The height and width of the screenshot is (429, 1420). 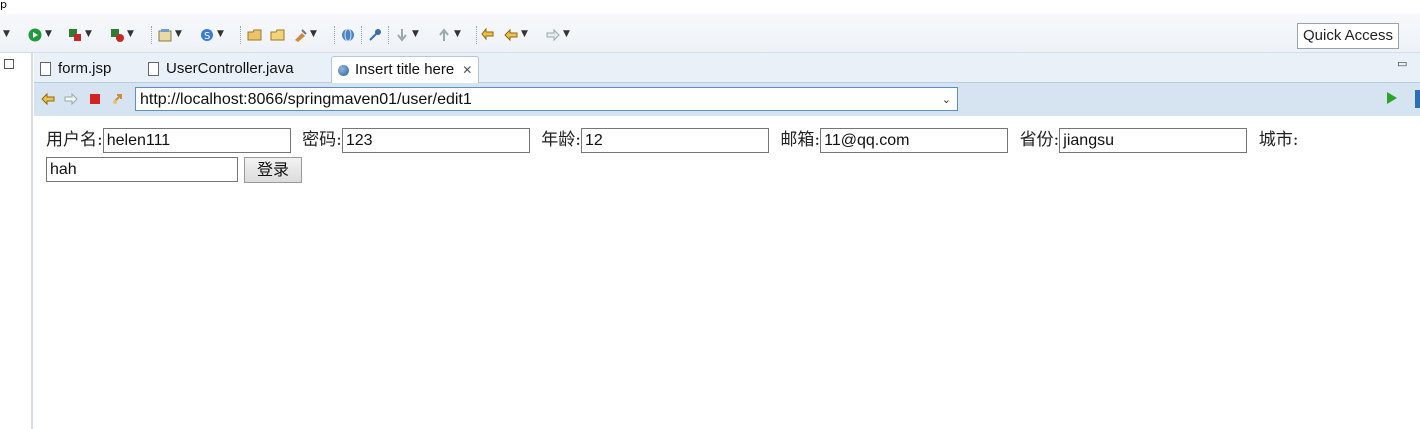 I want to click on age-label: 年龄:, so click(x=561, y=140).